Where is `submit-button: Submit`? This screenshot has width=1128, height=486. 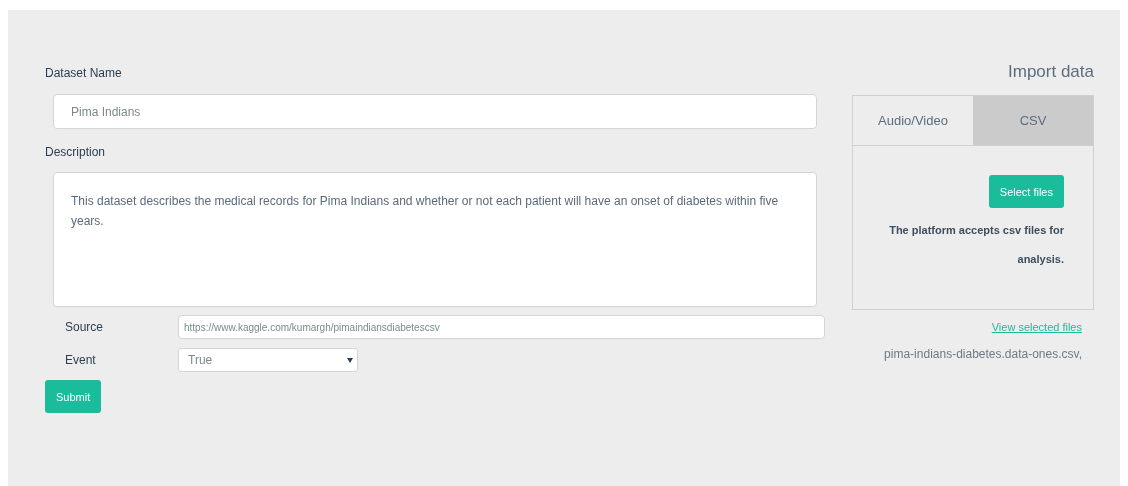
submit-button: Submit is located at coordinates (73, 396).